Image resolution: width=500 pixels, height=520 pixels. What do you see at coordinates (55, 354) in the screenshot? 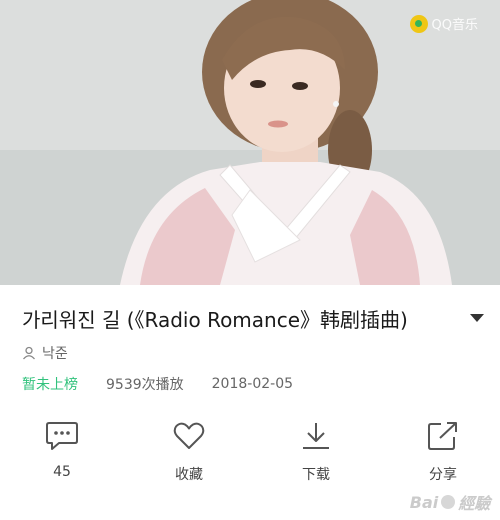
I see `artist-name: 낙준` at bounding box center [55, 354].